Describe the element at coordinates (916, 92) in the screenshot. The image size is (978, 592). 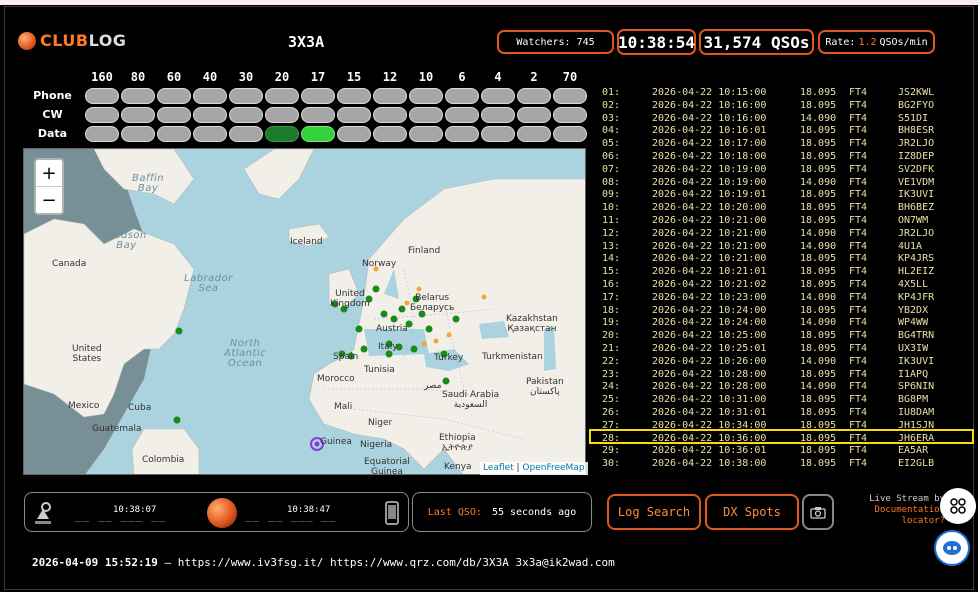
I see `qso-call: JS2KWL` at that location.